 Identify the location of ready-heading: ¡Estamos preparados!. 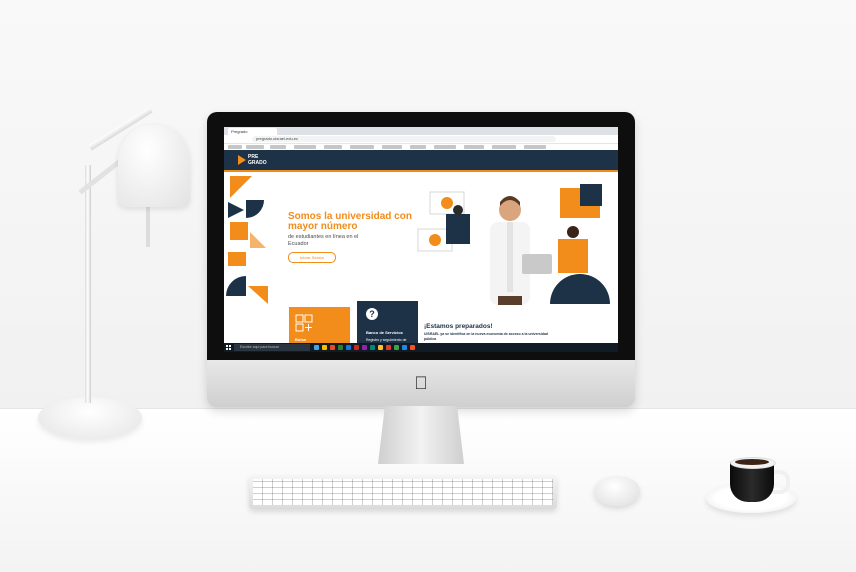
(458, 326).